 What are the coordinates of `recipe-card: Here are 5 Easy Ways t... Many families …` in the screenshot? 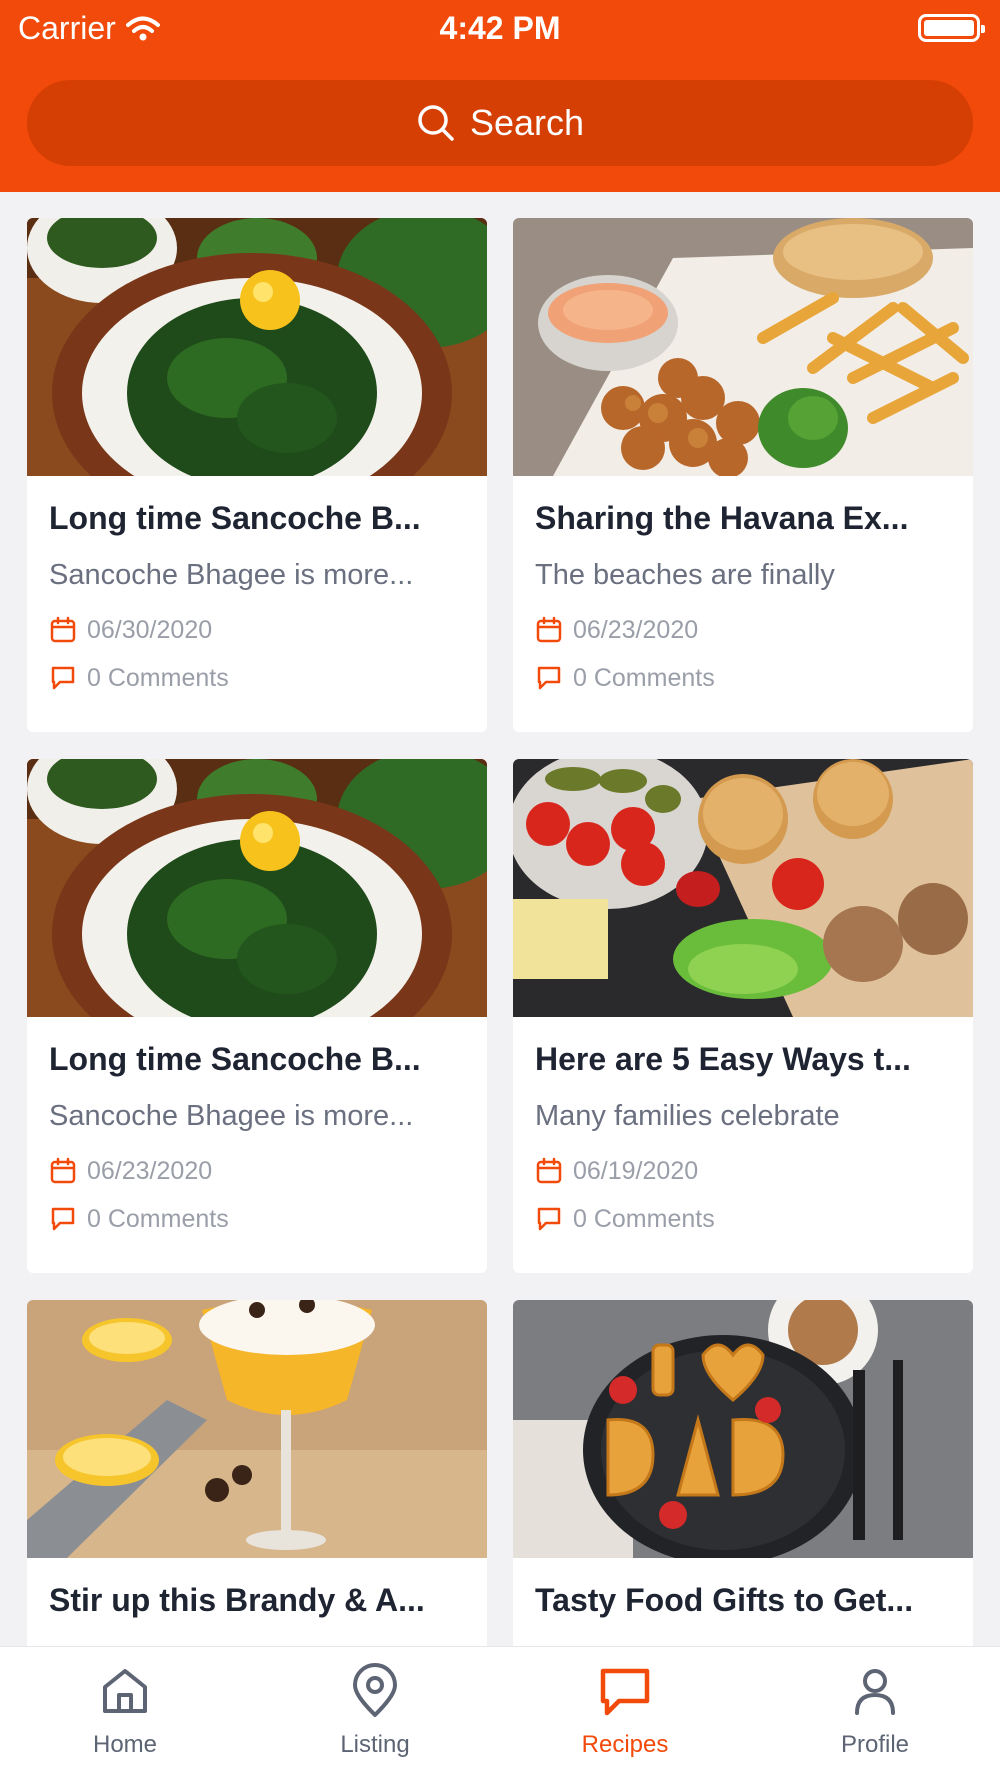 It's located at (743, 1016).